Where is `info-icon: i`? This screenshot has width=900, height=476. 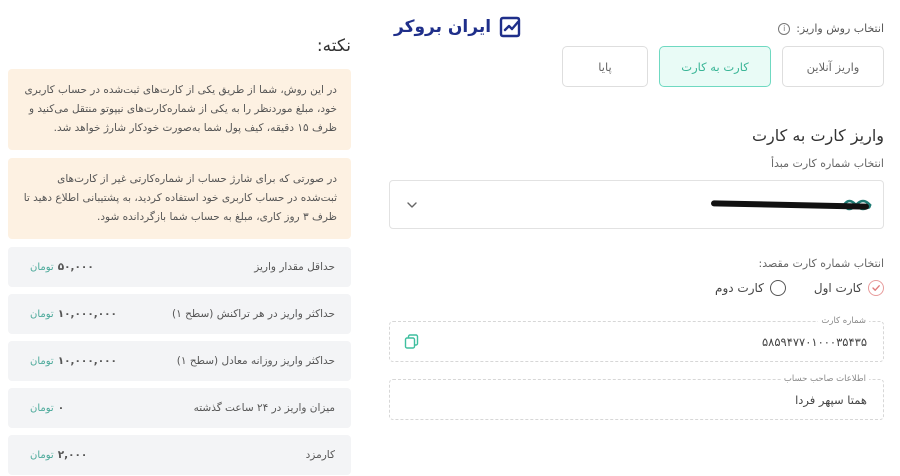
info-icon: i is located at coordinates (784, 28).